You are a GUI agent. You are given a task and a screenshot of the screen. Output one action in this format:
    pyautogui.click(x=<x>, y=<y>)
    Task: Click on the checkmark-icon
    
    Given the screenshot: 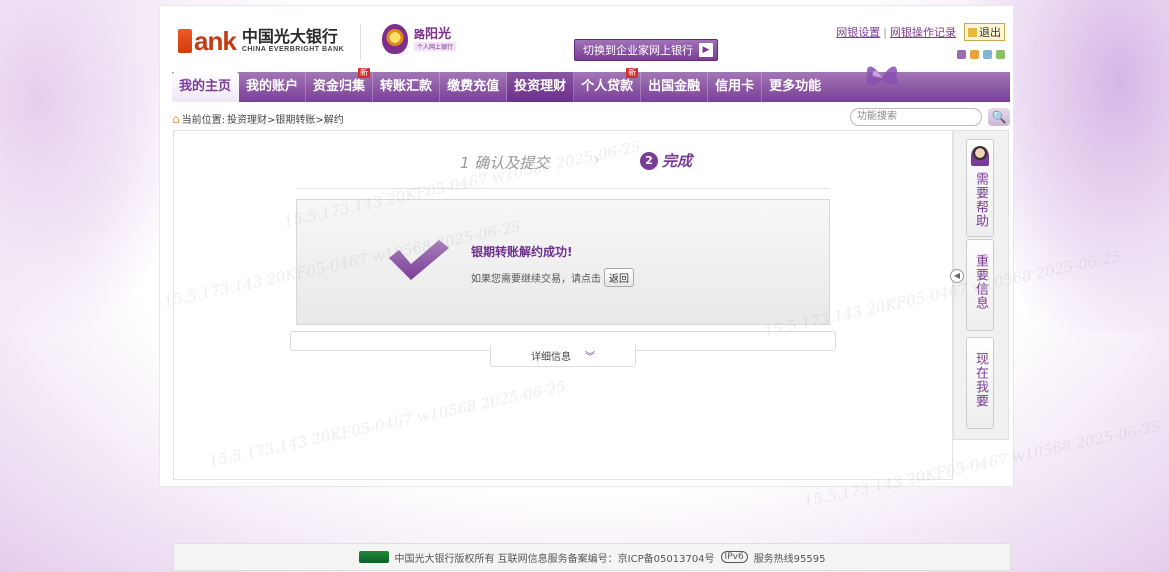 What is the action you would take?
    pyautogui.click(x=419, y=260)
    